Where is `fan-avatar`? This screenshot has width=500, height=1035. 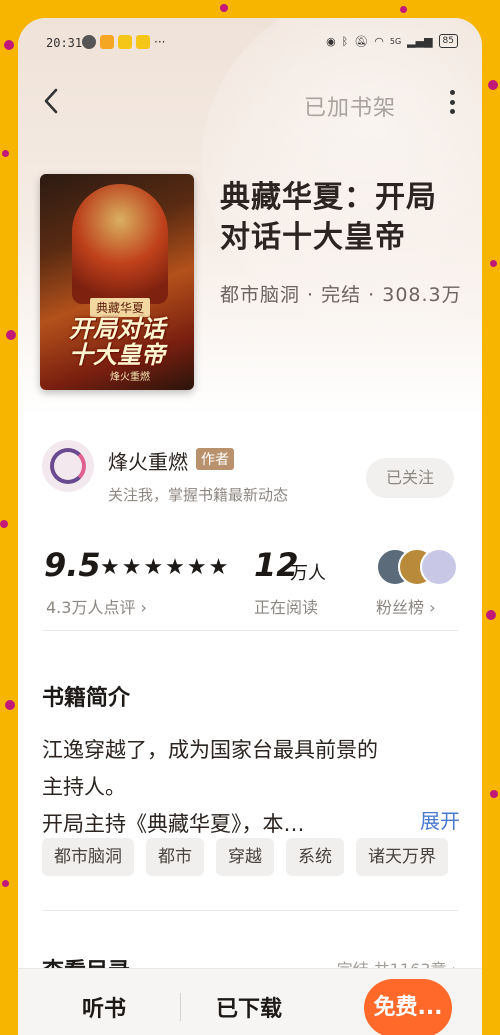
fan-avatar is located at coordinates (439, 567).